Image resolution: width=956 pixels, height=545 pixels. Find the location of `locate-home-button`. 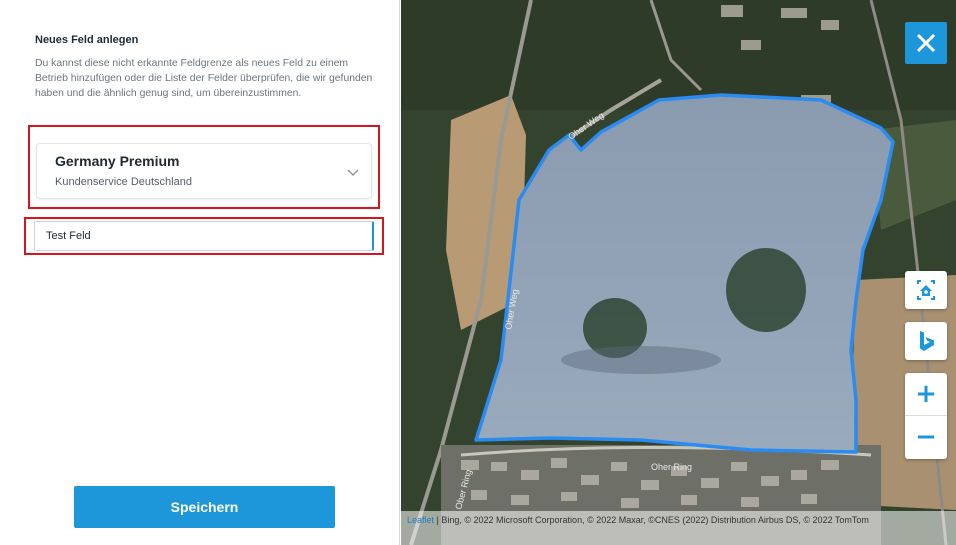

locate-home-button is located at coordinates (926, 290).